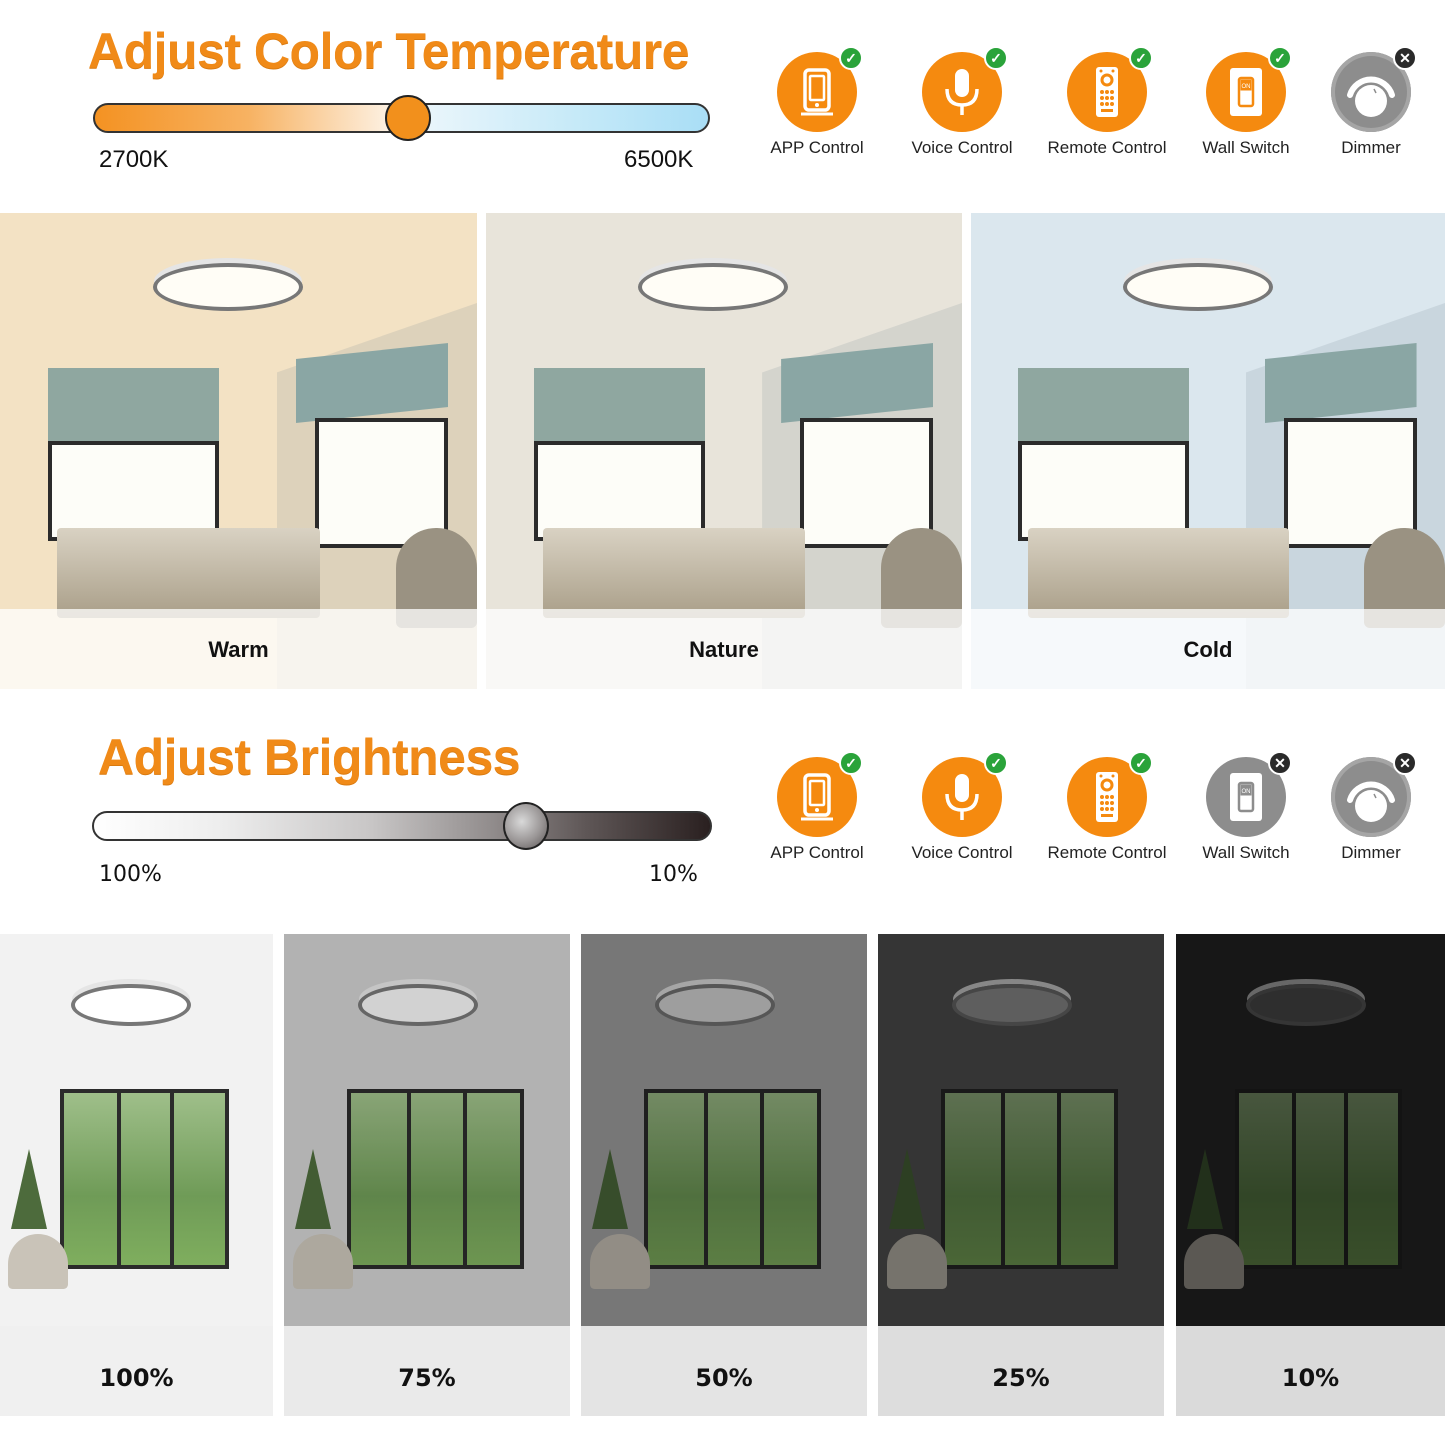 The width and height of the screenshot is (1445, 1445). What do you see at coordinates (407, 118) in the screenshot?
I see `color-temperature-slider-handle` at bounding box center [407, 118].